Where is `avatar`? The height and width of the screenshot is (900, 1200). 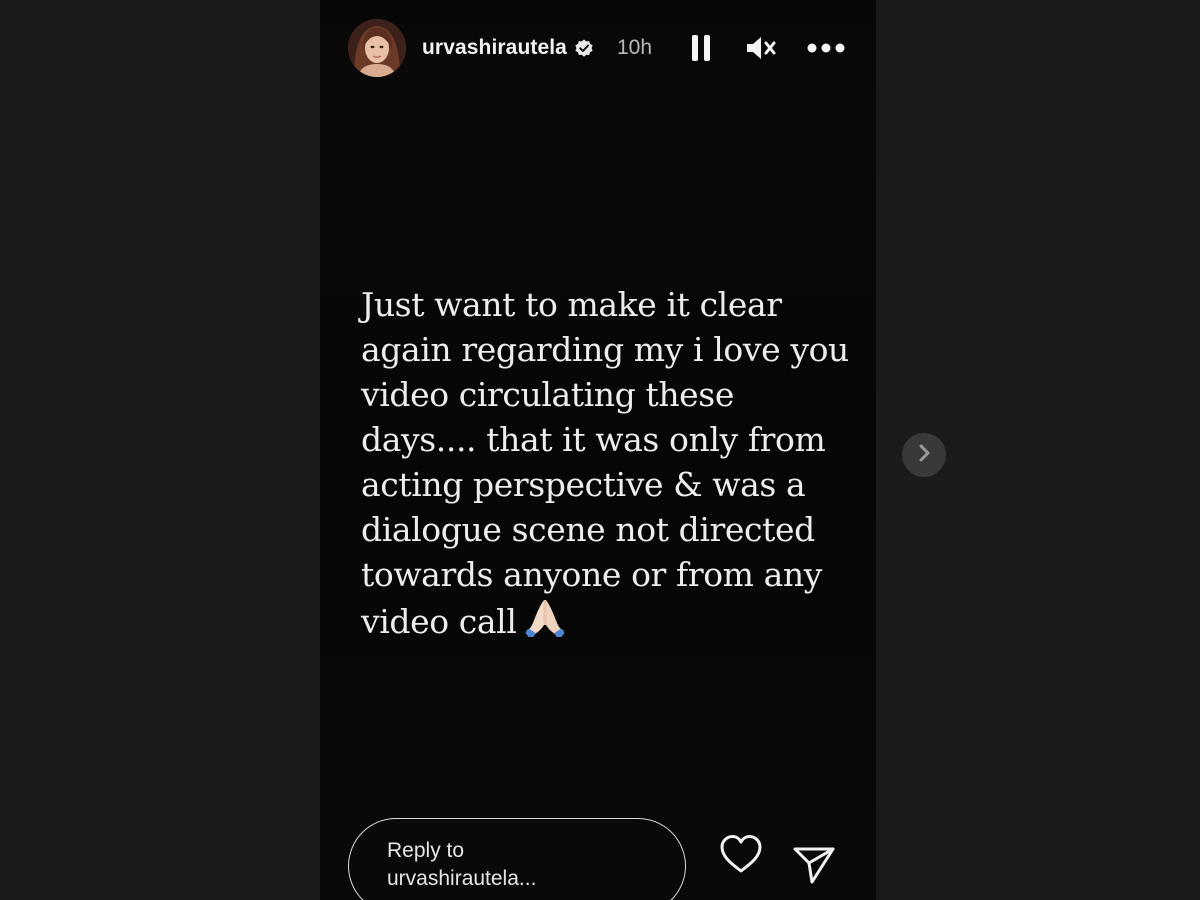
avatar is located at coordinates (377, 48).